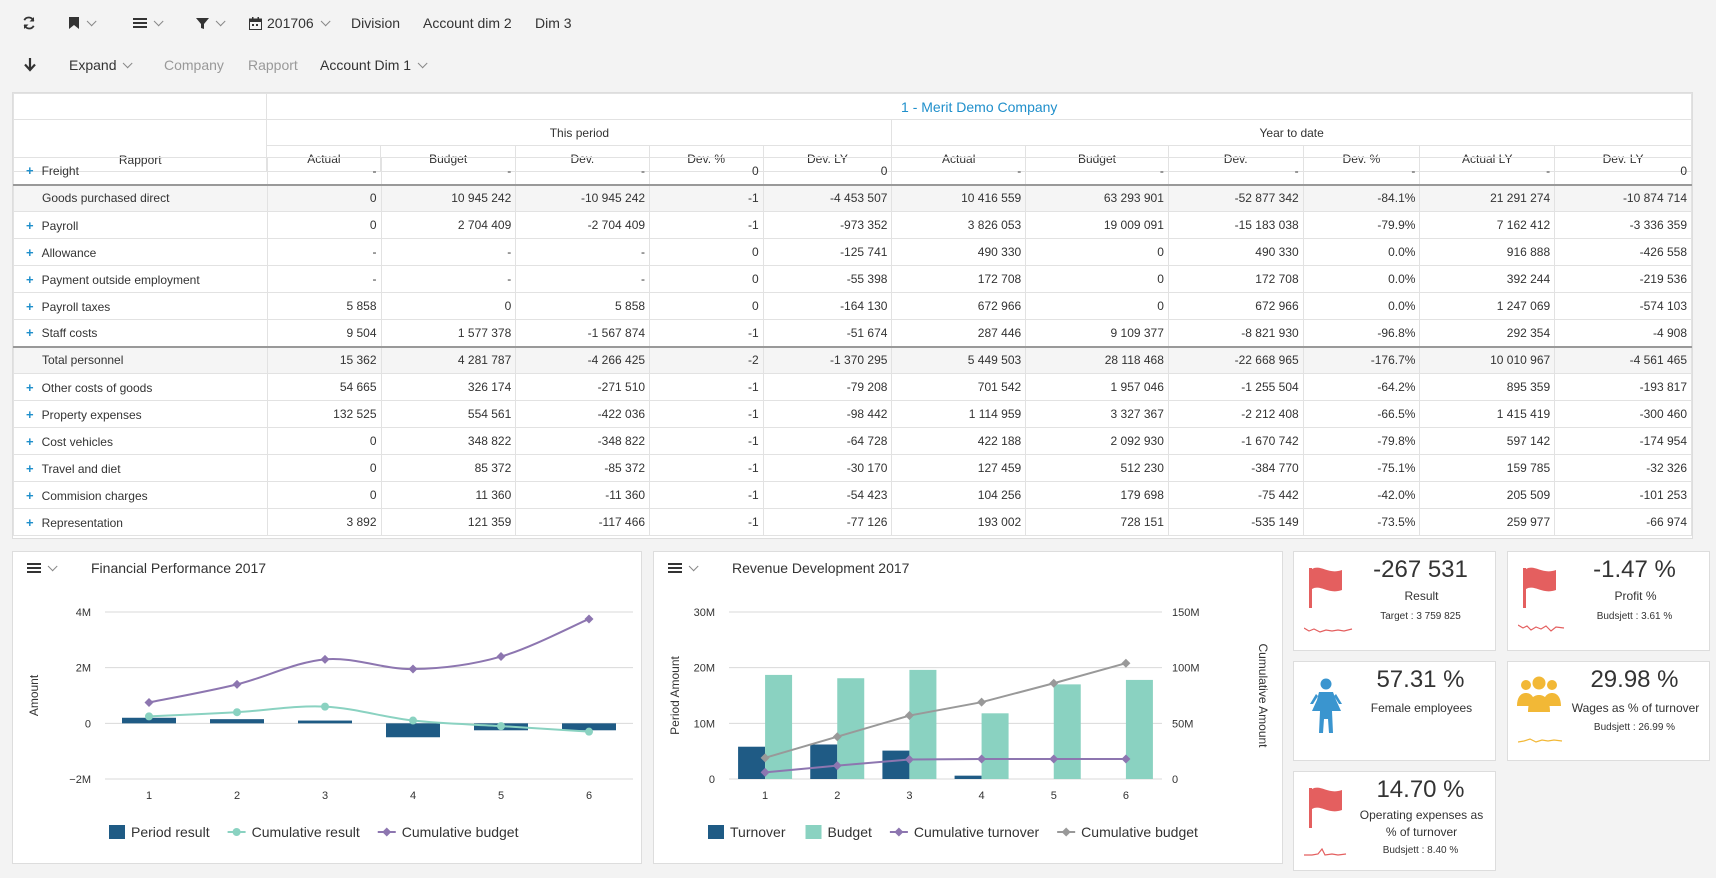 Image resolution: width=1716 pixels, height=878 pixels. I want to click on table-cell: -55 398, so click(827, 279).